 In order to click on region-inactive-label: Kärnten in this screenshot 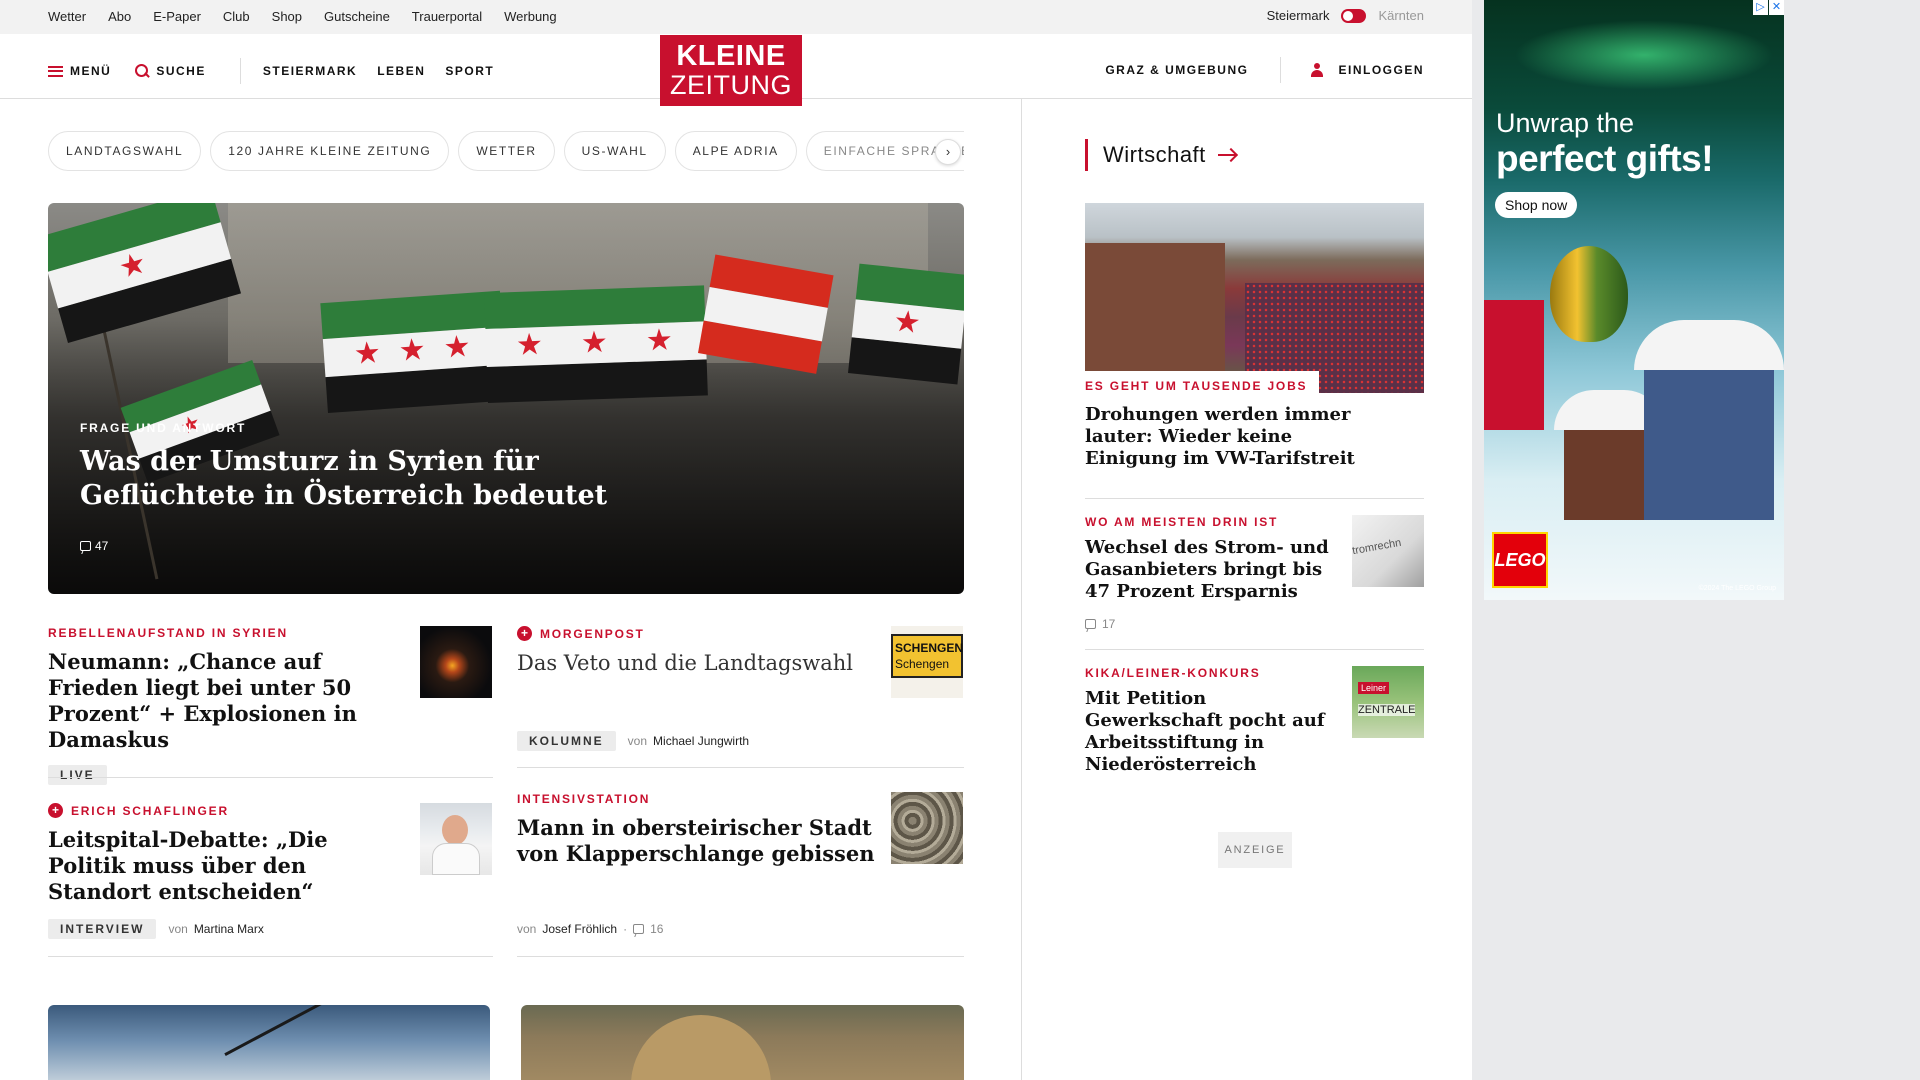, I will do `click(1401, 15)`.